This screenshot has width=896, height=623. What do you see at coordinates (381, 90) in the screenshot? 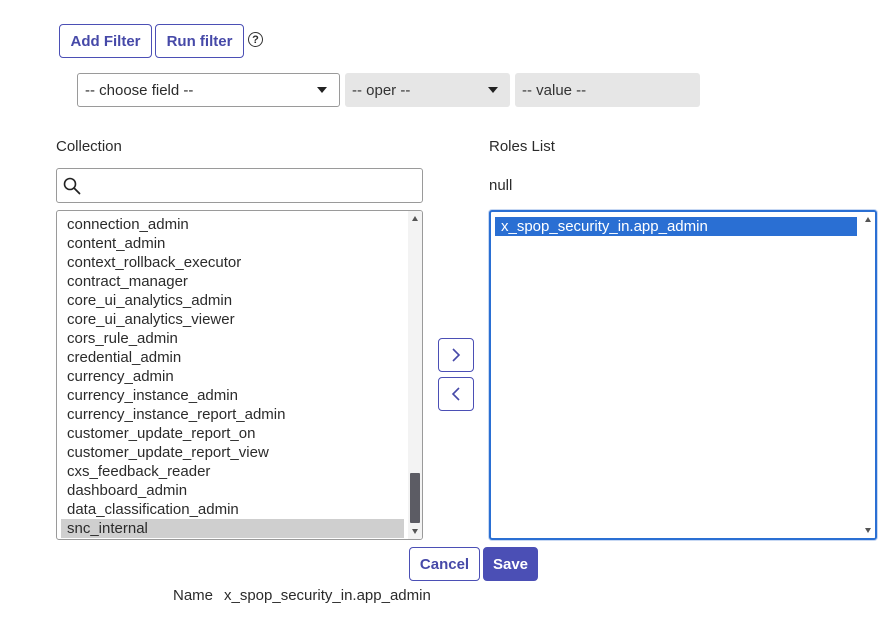
I see `oper-label: -- oper --` at bounding box center [381, 90].